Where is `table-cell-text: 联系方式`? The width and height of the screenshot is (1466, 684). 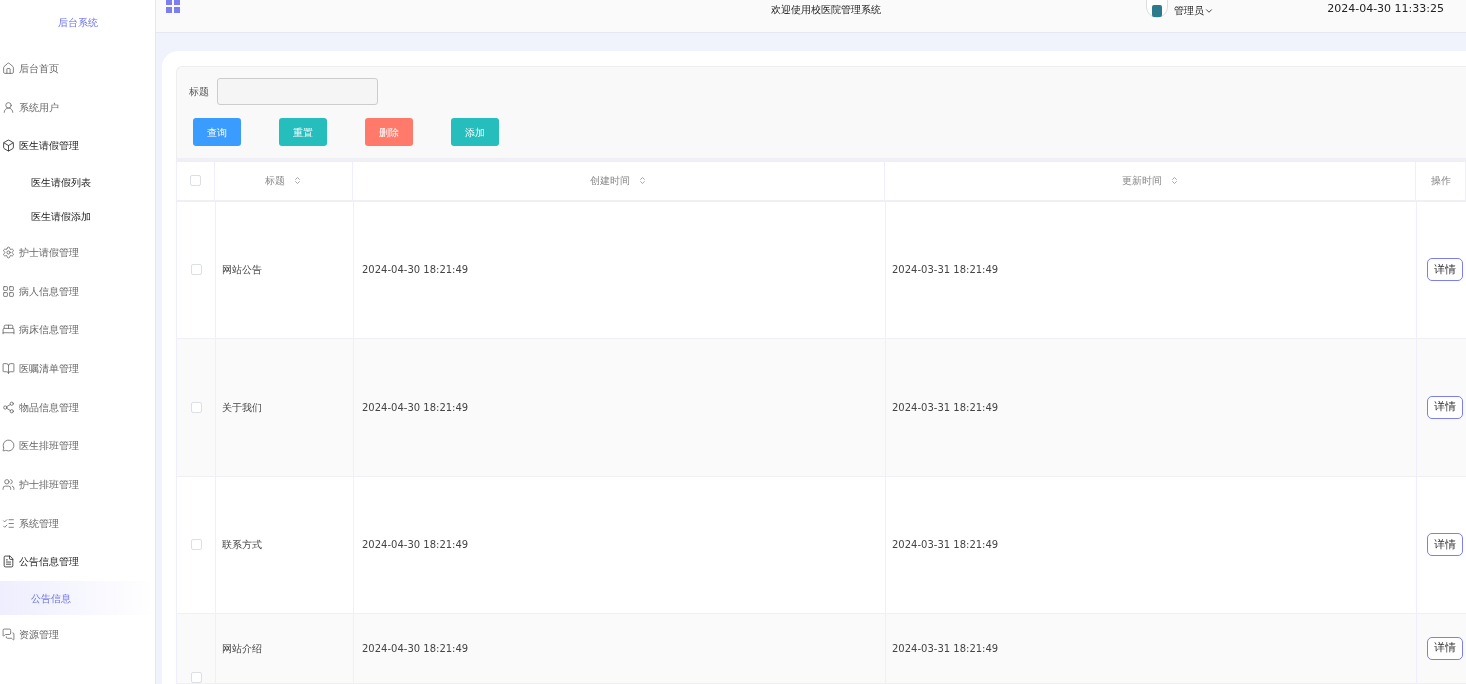
table-cell-text: 联系方式 is located at coordinates (242, 545).